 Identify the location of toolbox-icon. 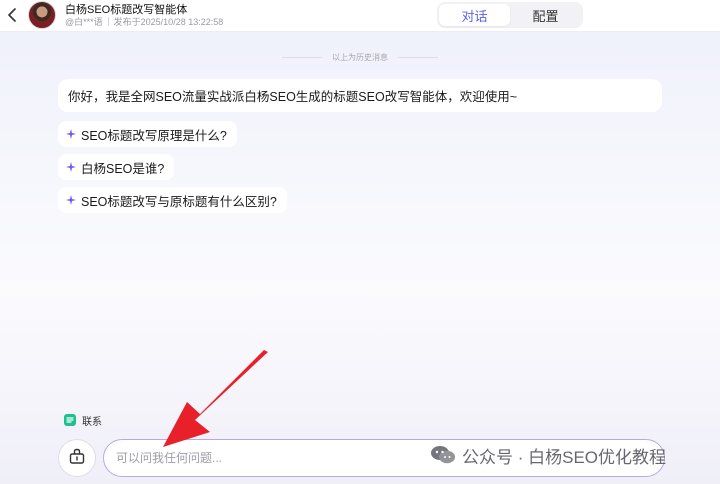
(77, 458).